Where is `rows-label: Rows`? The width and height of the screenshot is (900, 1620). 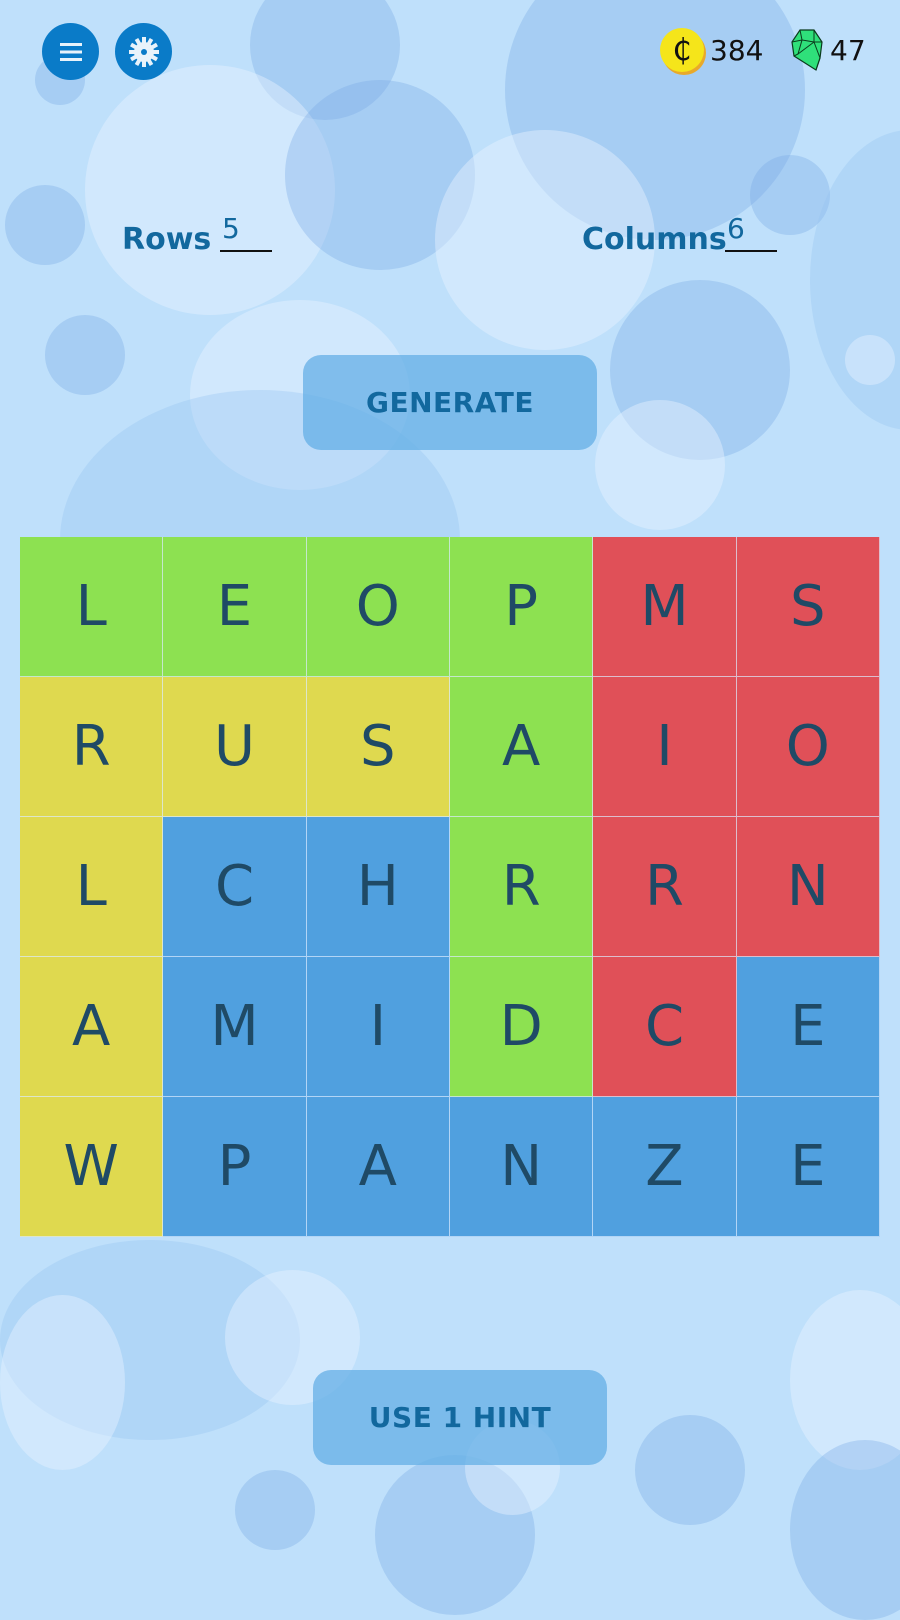 rows-label: Rows is located at coordinates (167, 239).